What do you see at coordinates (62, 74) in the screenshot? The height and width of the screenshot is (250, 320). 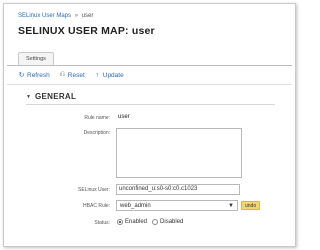 I see `reset-icon: ⎌` at bounding box center [62, 74].